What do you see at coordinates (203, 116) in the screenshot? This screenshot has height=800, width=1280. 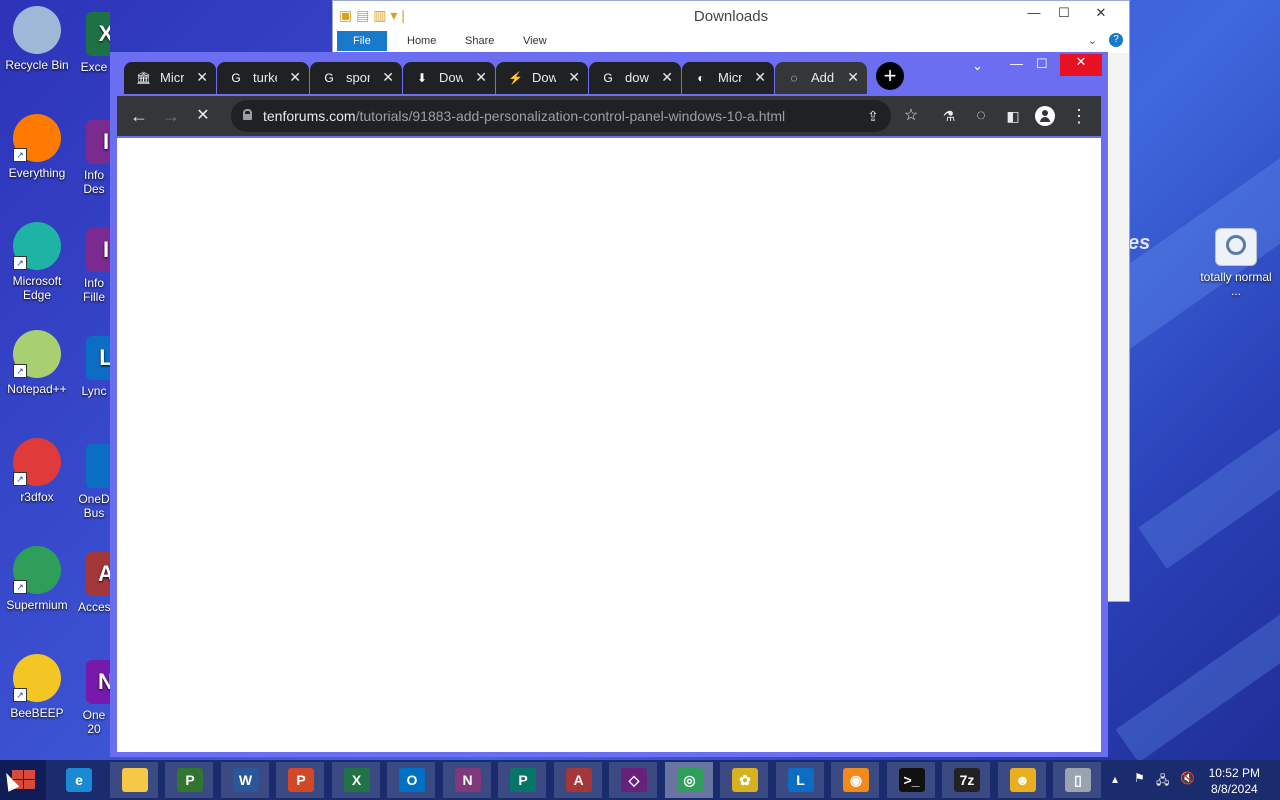 I see `stop-loading-icon: ✕` at bounding box center [203, 116].